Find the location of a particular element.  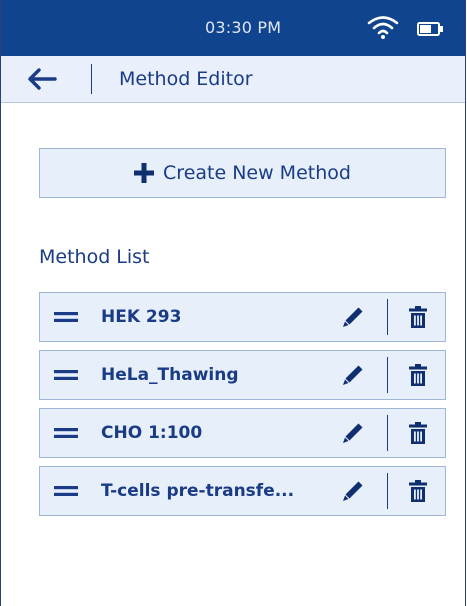

header-bar: Method Editor is located at coordinates (233, 79).